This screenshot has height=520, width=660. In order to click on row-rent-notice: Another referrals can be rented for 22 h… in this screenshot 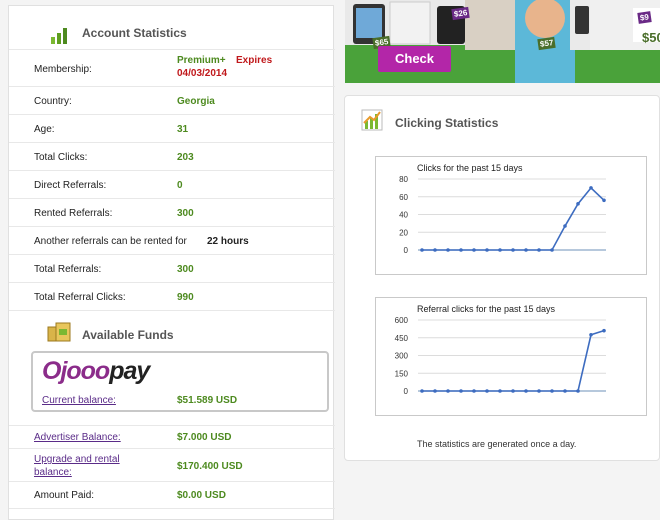, I will do `click(172, 241)`.